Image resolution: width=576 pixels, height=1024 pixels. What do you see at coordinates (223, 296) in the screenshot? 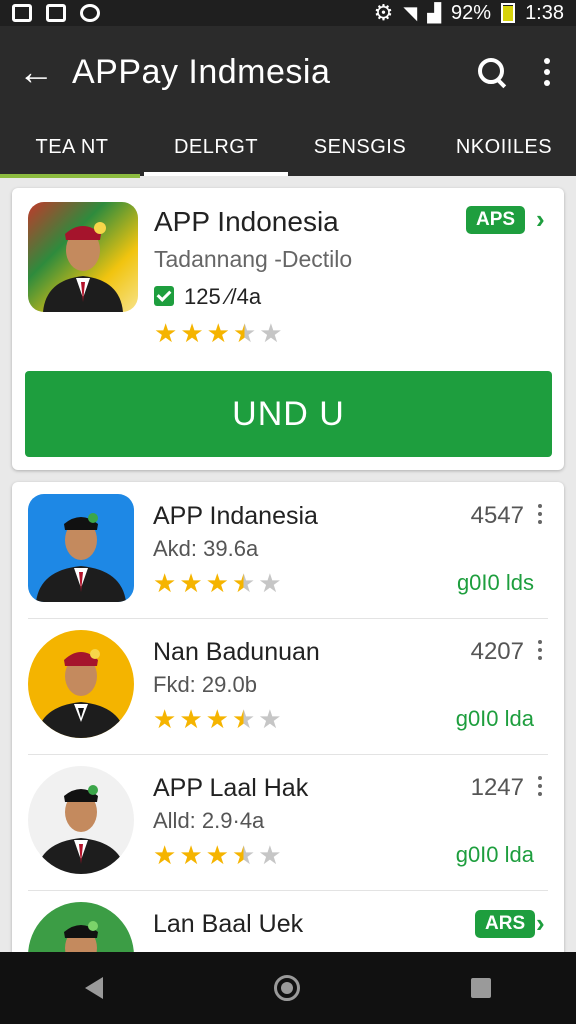
I see `featured-app-count: 125 ⁄/4a` at bounding box center [223, 296].